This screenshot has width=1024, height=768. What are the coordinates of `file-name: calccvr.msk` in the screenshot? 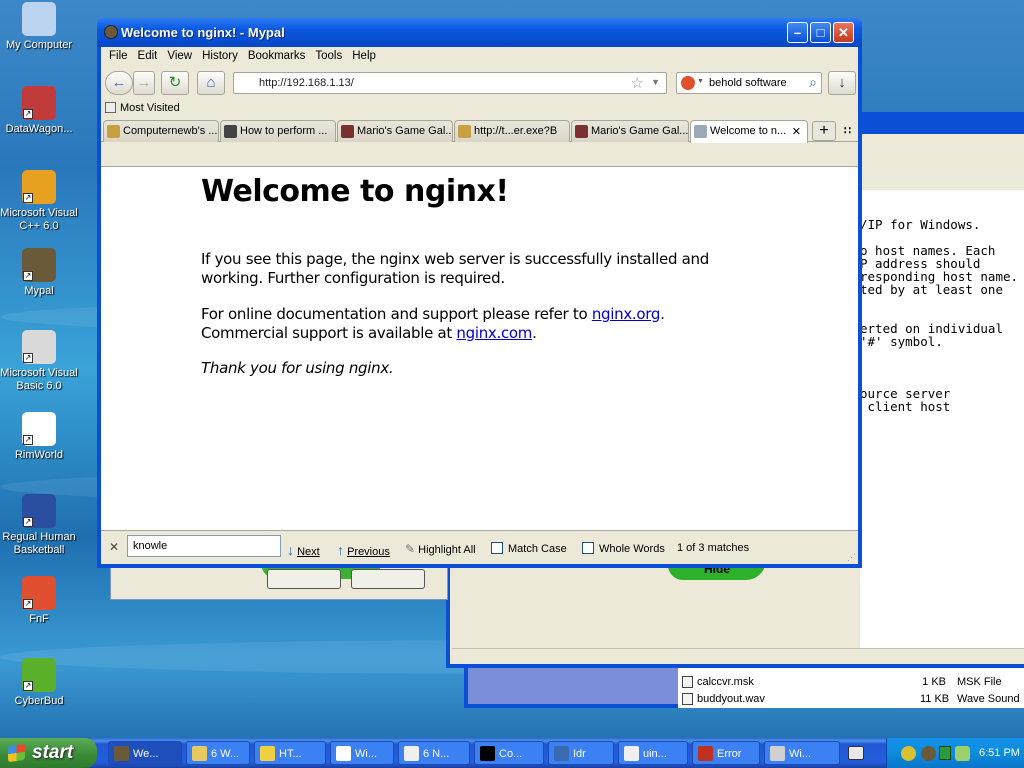 It's located at (725, 682).